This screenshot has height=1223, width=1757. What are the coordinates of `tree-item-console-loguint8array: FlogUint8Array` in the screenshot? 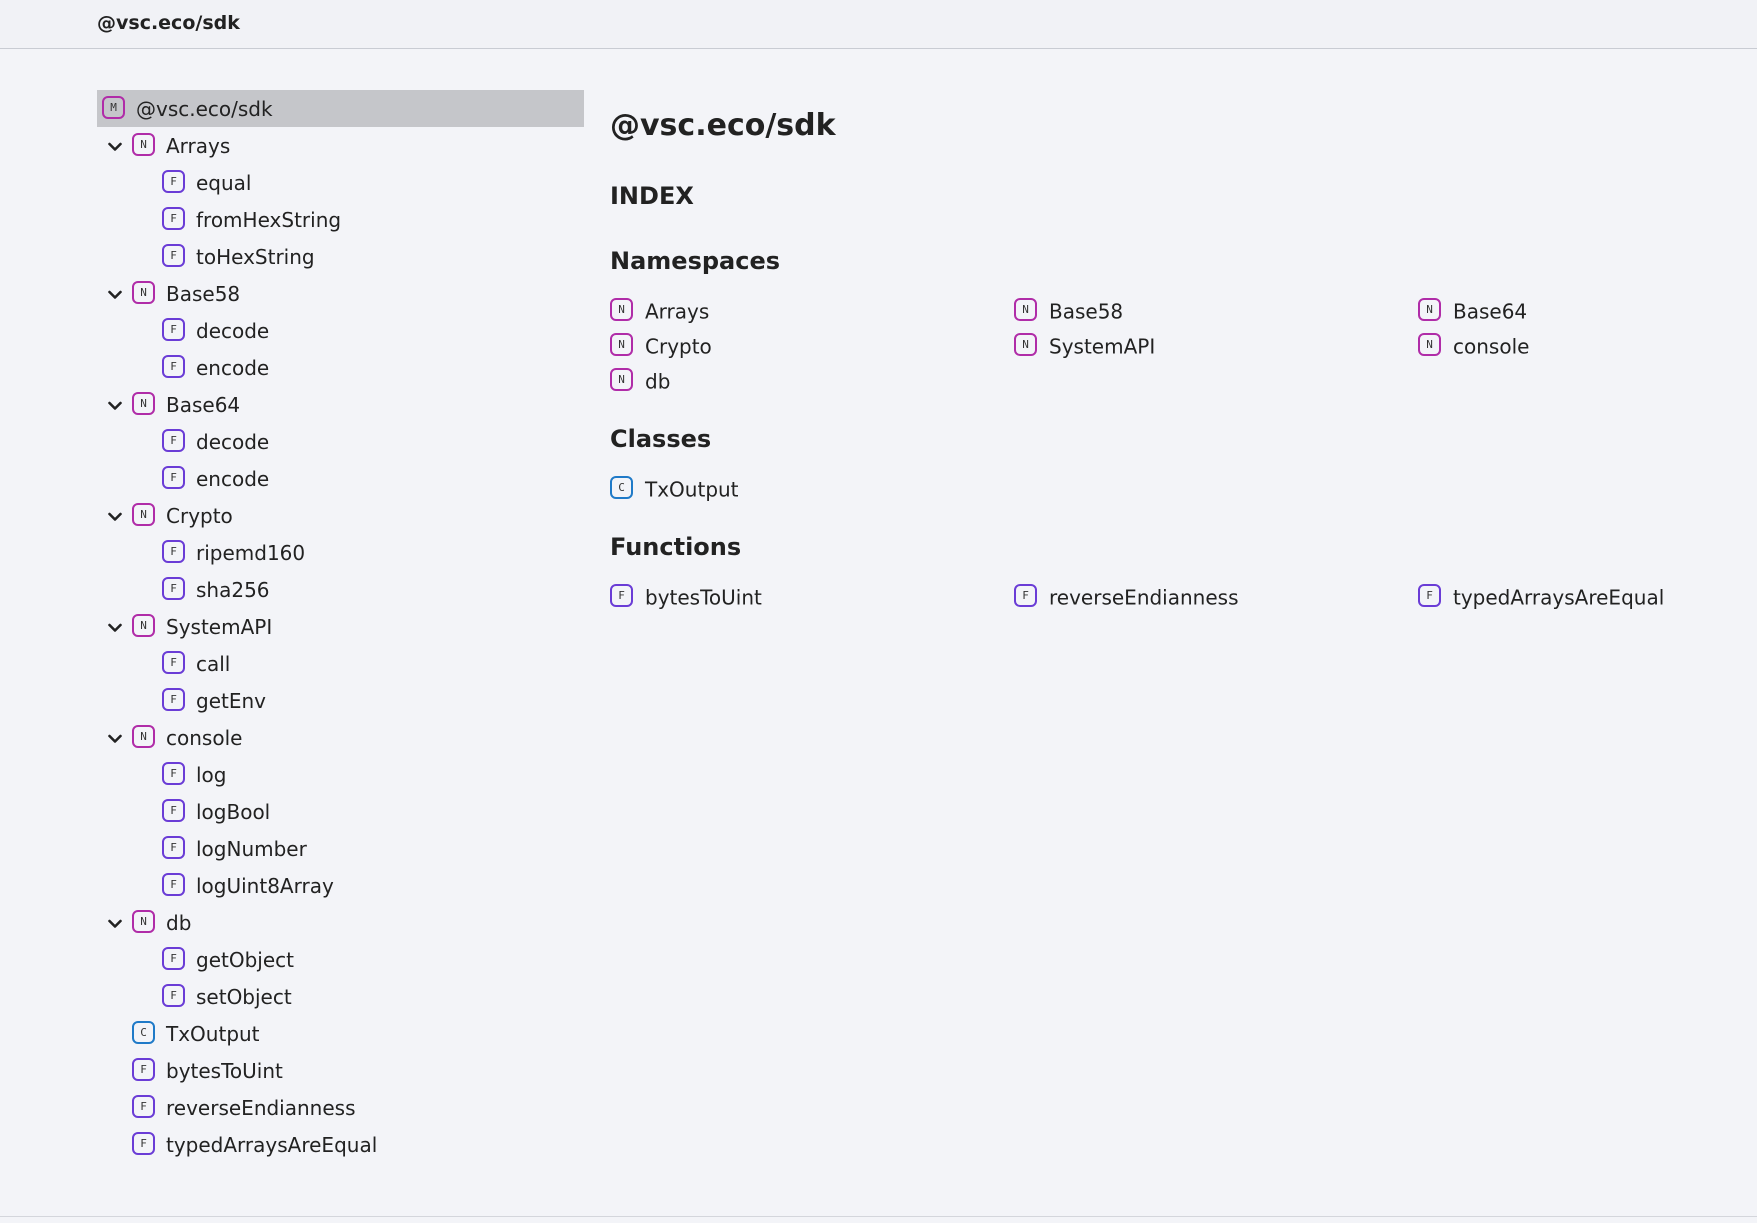 It's located at (340, 885).